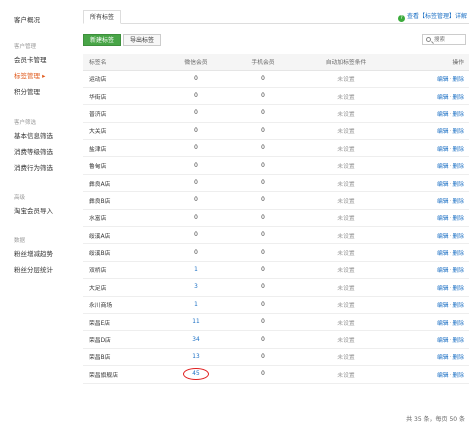 This screenshot has height=428, width=474. I want to click on wechat-cell: 0, so click(196, 200).